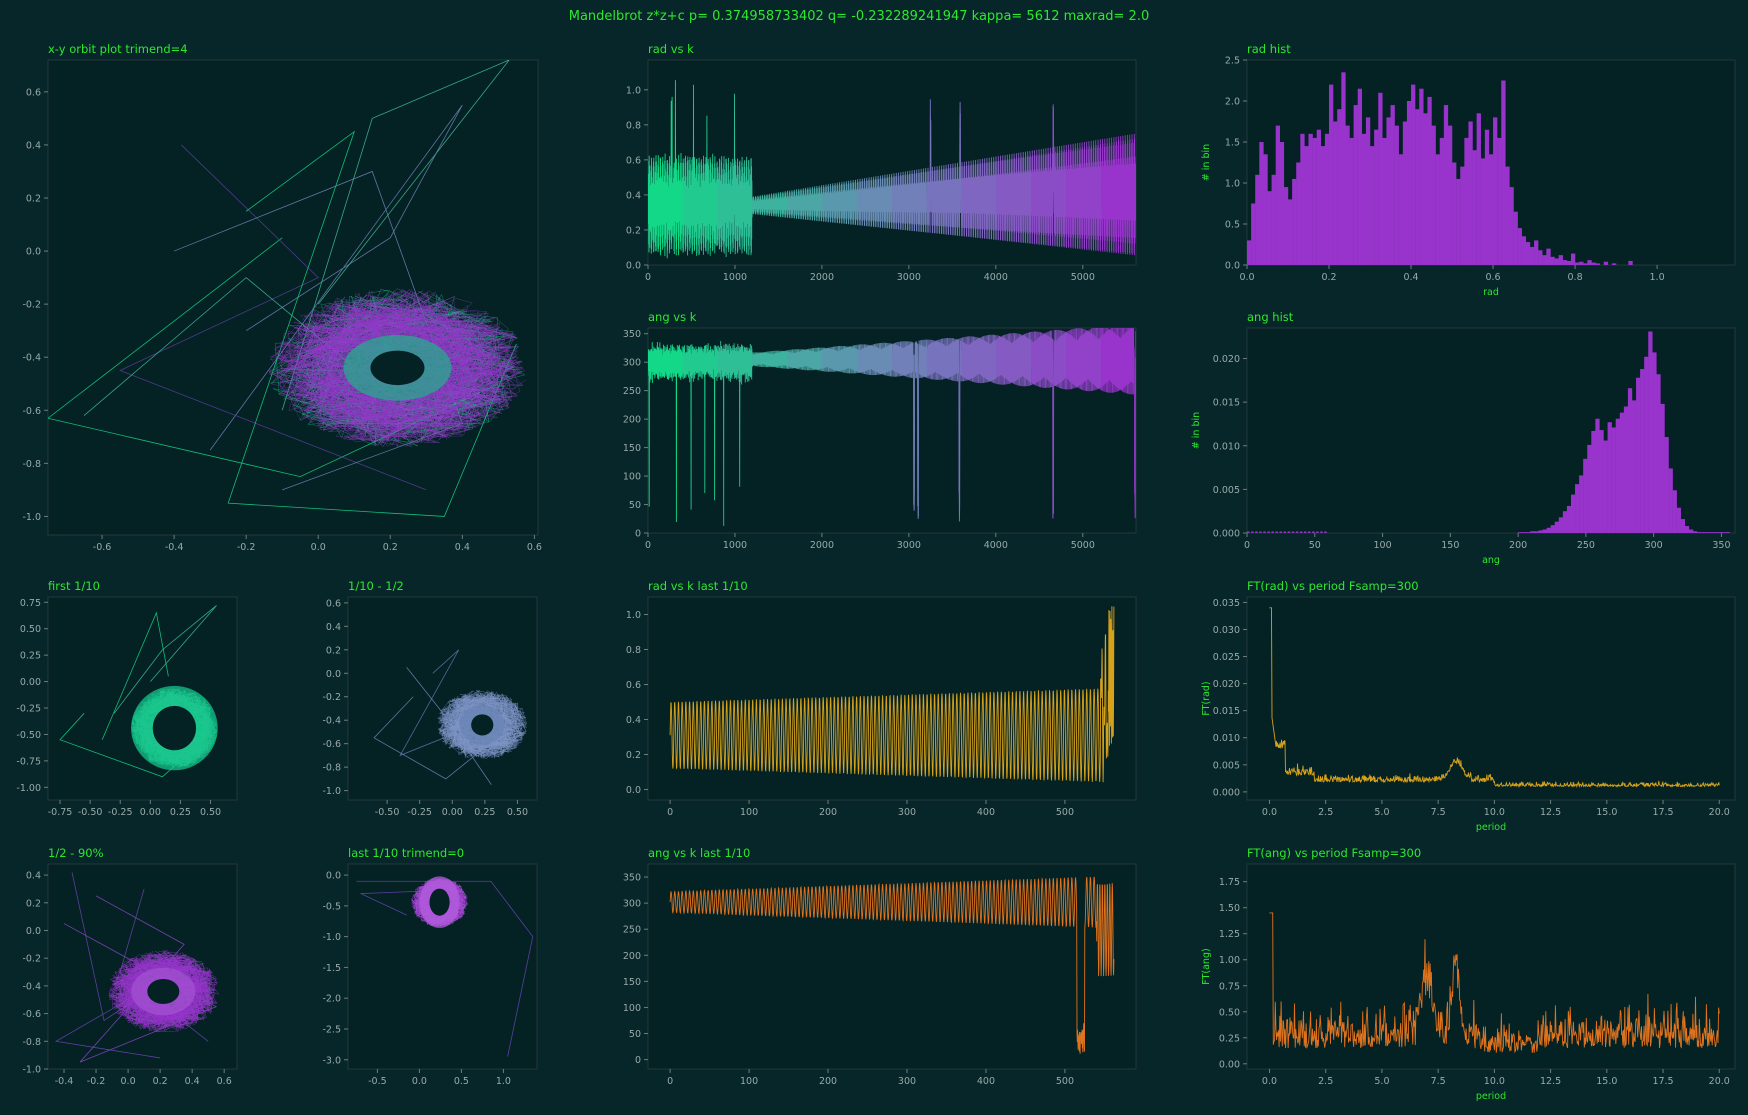 Image resolution: width=1748 pixels, height=1115 pixels. What do you see at coordinates (632, 420) in the screenshot?
I see `y-tick-label: 200` at bounding box center [632, 420].